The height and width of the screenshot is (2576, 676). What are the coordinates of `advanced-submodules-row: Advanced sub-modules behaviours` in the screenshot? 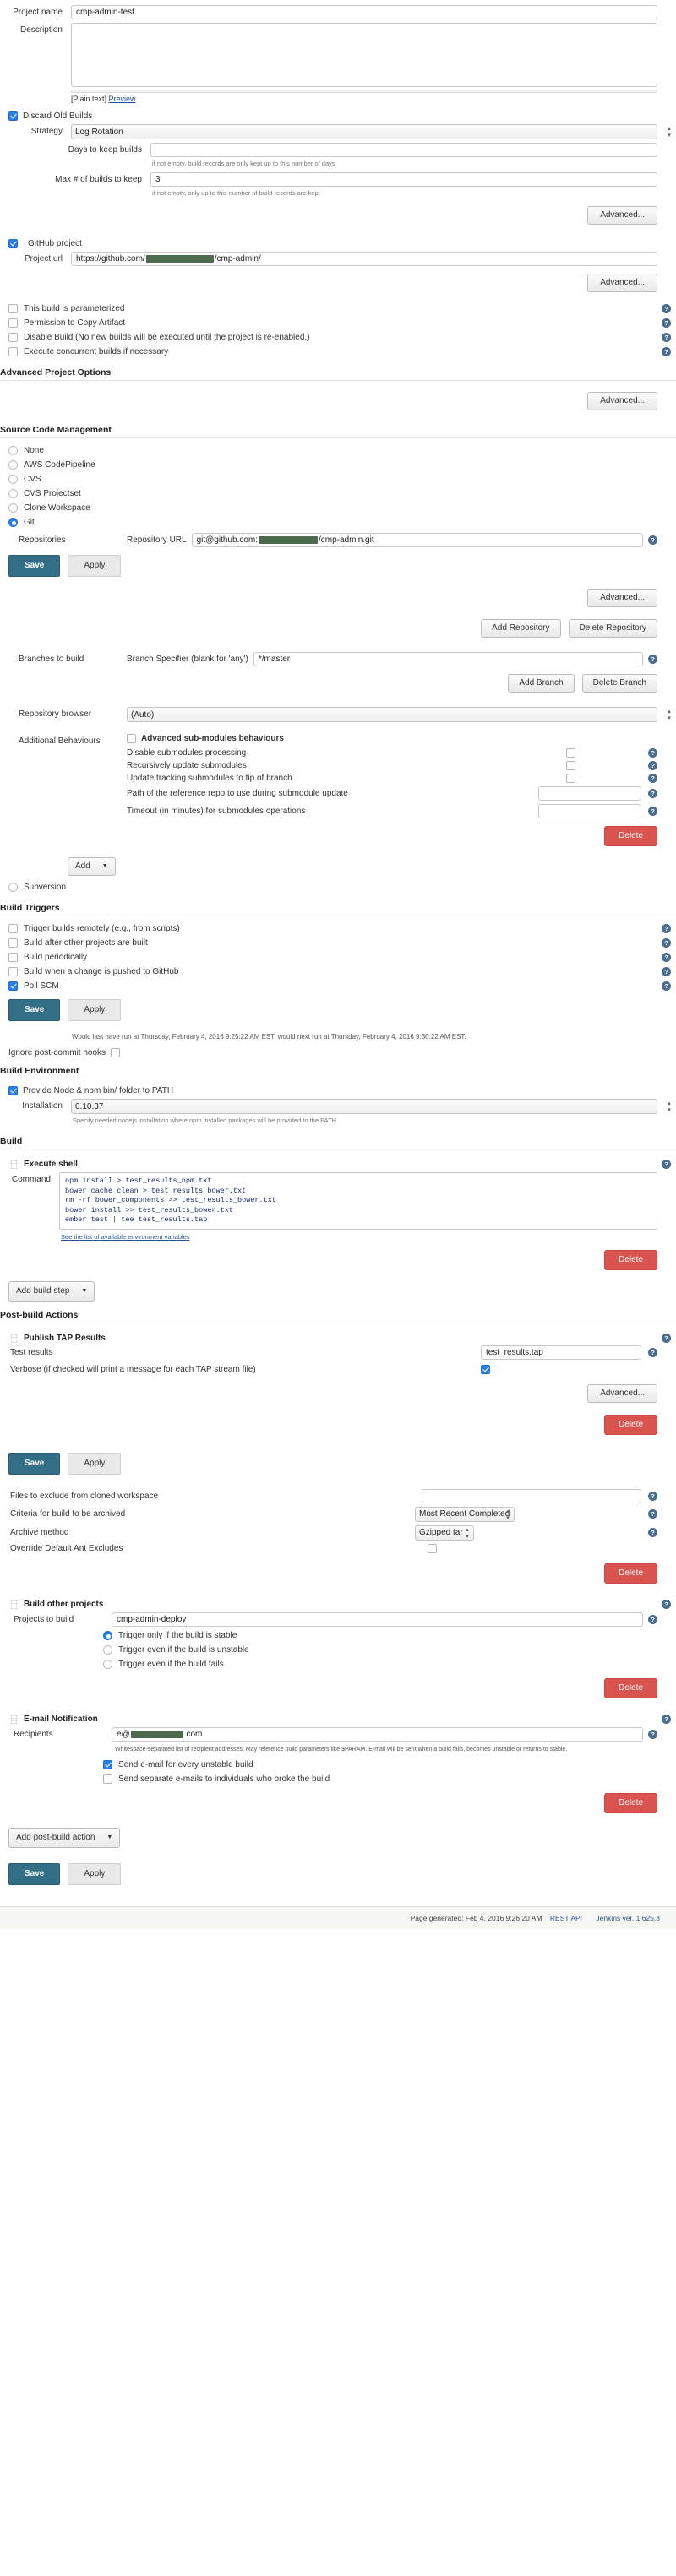 It's located at (392, 740).